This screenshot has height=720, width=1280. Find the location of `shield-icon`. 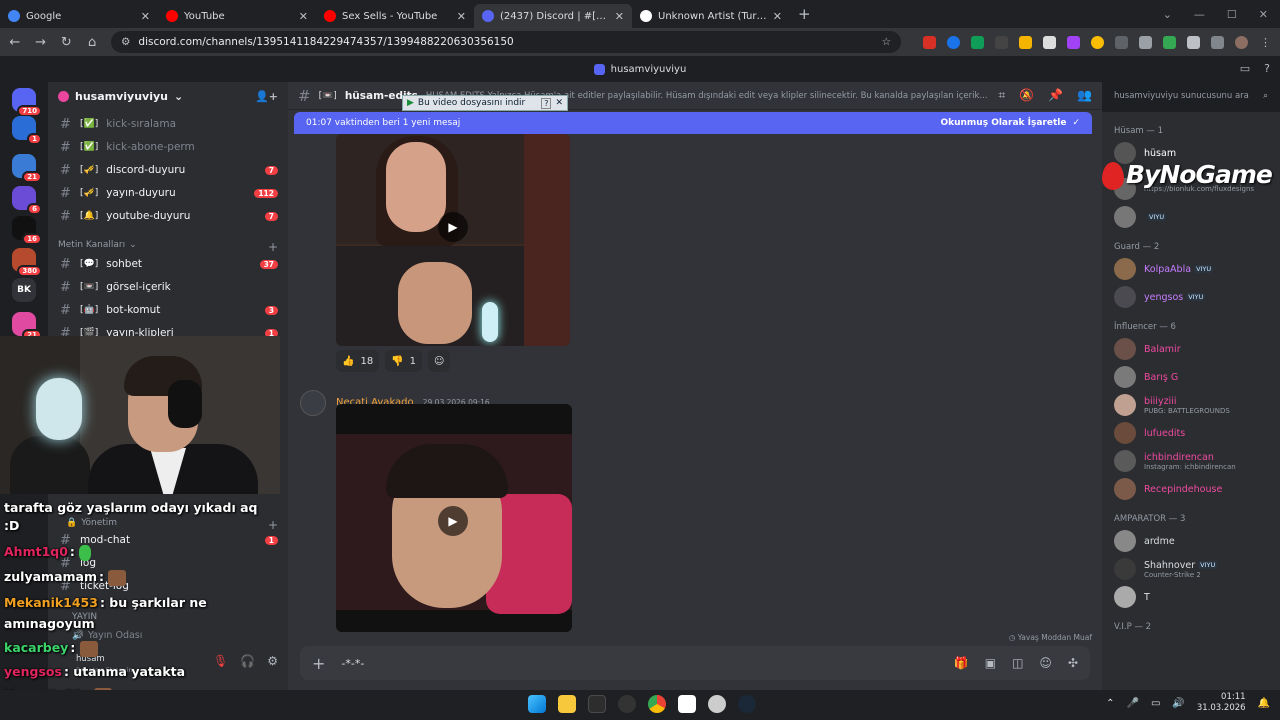

shield-icon is located at coordinates (1145, 42).